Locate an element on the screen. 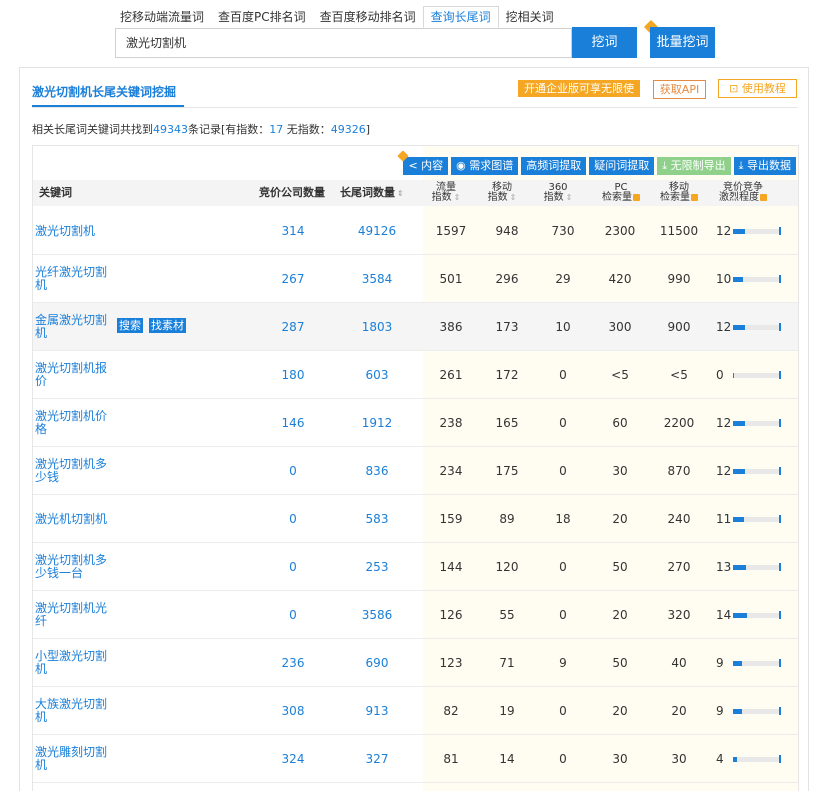 The height and width of the screenshot is (791, 839). row-search-button: 搜索 is located at coordinates (130, 325).